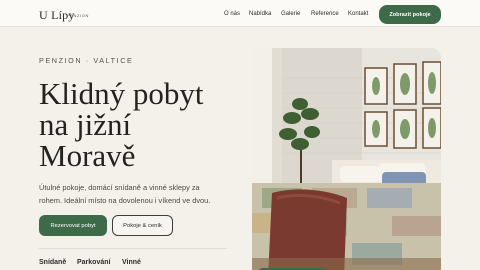  Describe the element at coordinates (94, 262) in the screenshot. I see `feature-parking: Parkování` at that location.